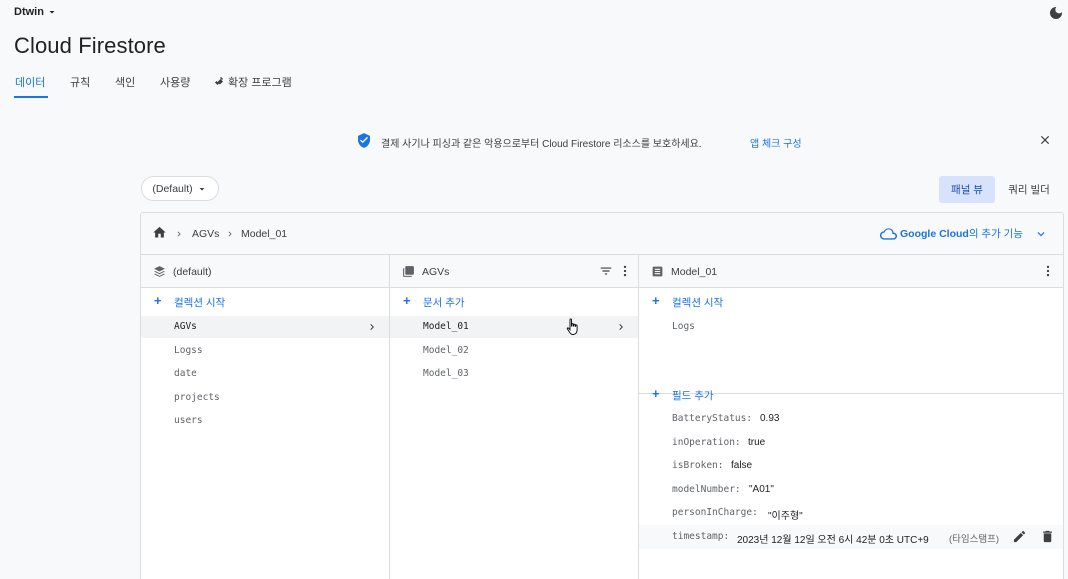 The width and height of the screenshot is (1068, 579). What do you see at coordinates (761, 489) in the screenshot?
I see `field-value: "A01"` at bounding box center [761, 489].